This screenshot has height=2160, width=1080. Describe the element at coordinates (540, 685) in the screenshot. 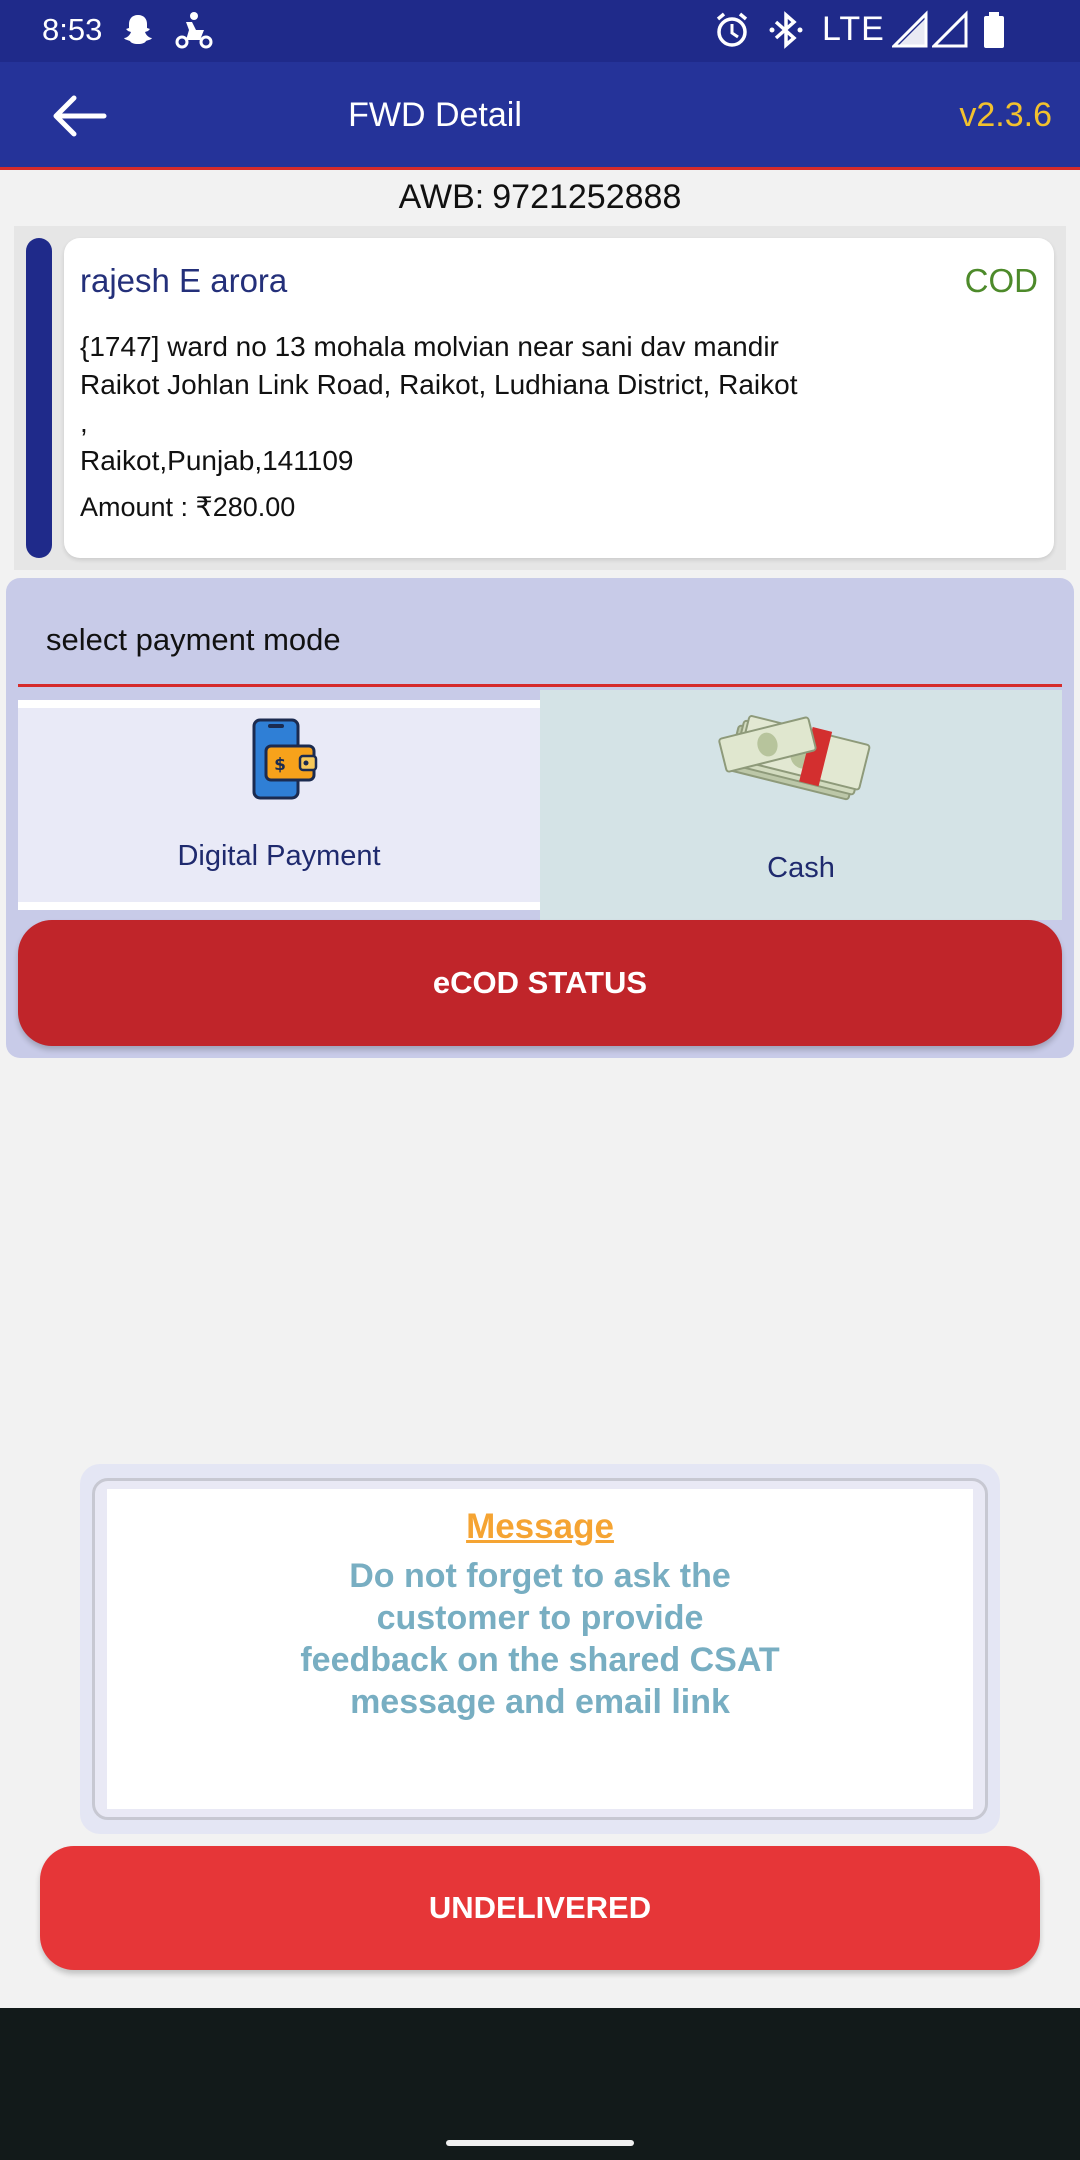

I see `divider` at that location.